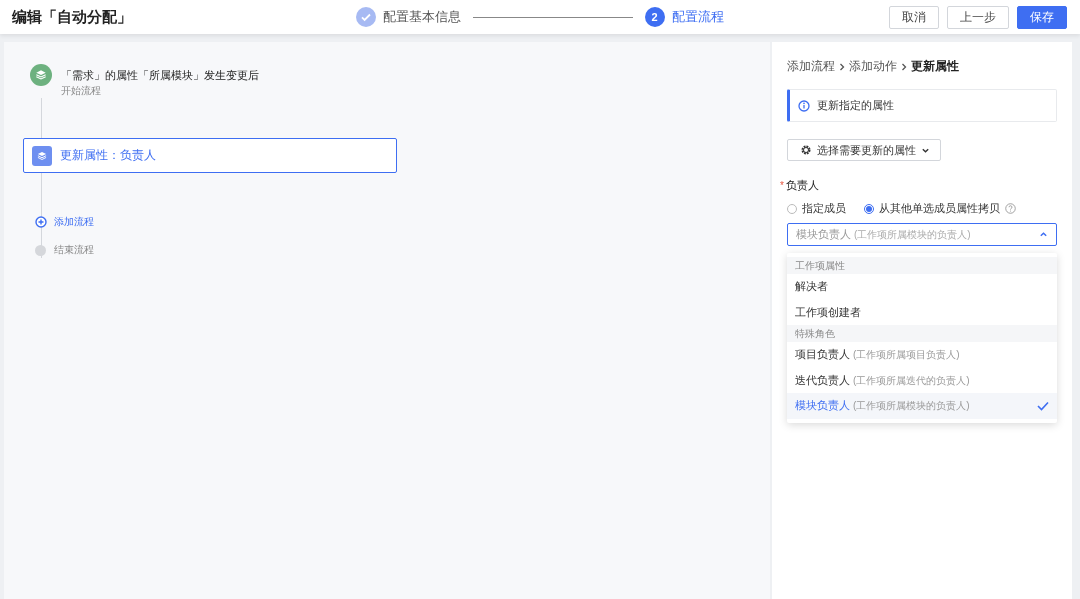 This screenshot has width=1080, height=599. I want to click on step-label: 配置流程, so click(697, 17).